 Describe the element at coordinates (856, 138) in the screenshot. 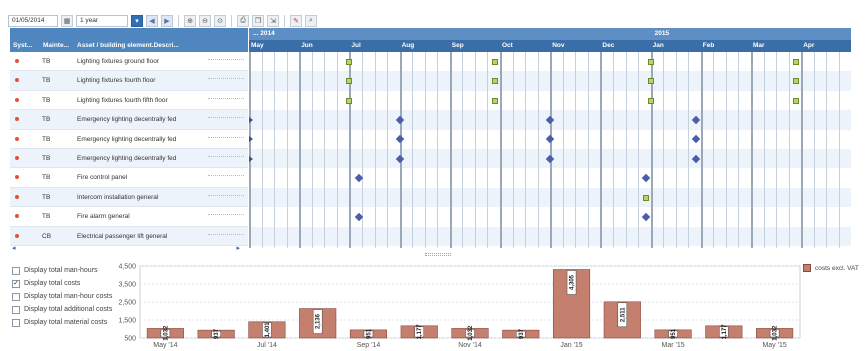

I see `gantt-vertical-scrollbar` at that location.